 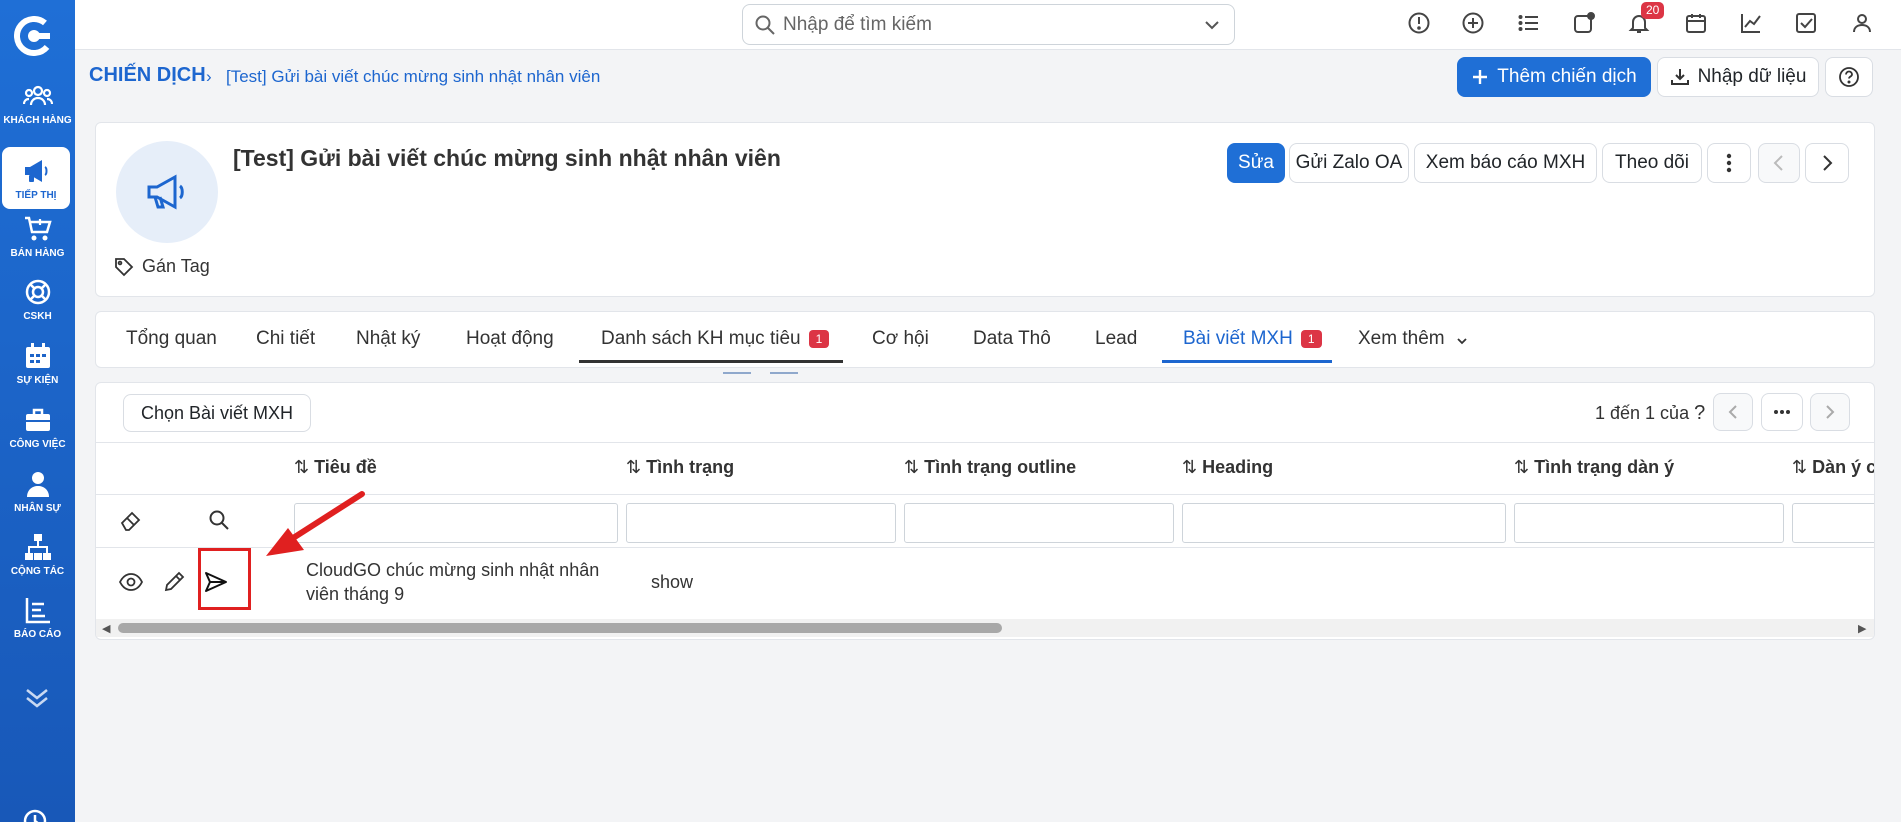 What do you see at coordinates (992, 24) in the screenshot?
I see `search-input` at bounding box center [992, 24].